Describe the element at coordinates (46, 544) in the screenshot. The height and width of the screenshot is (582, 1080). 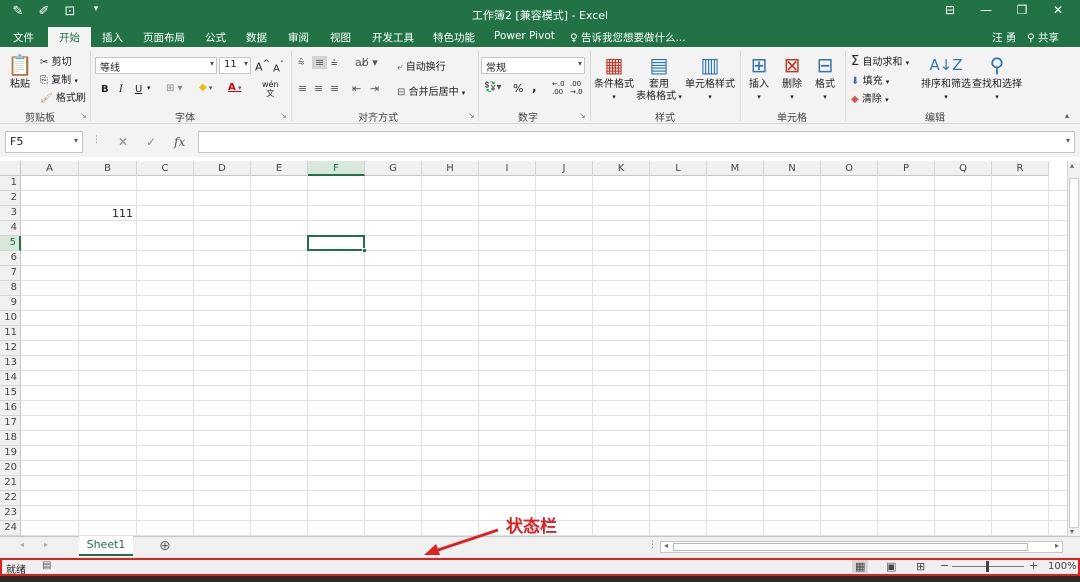
I see `next-sheet-icon: ▸` at that location.